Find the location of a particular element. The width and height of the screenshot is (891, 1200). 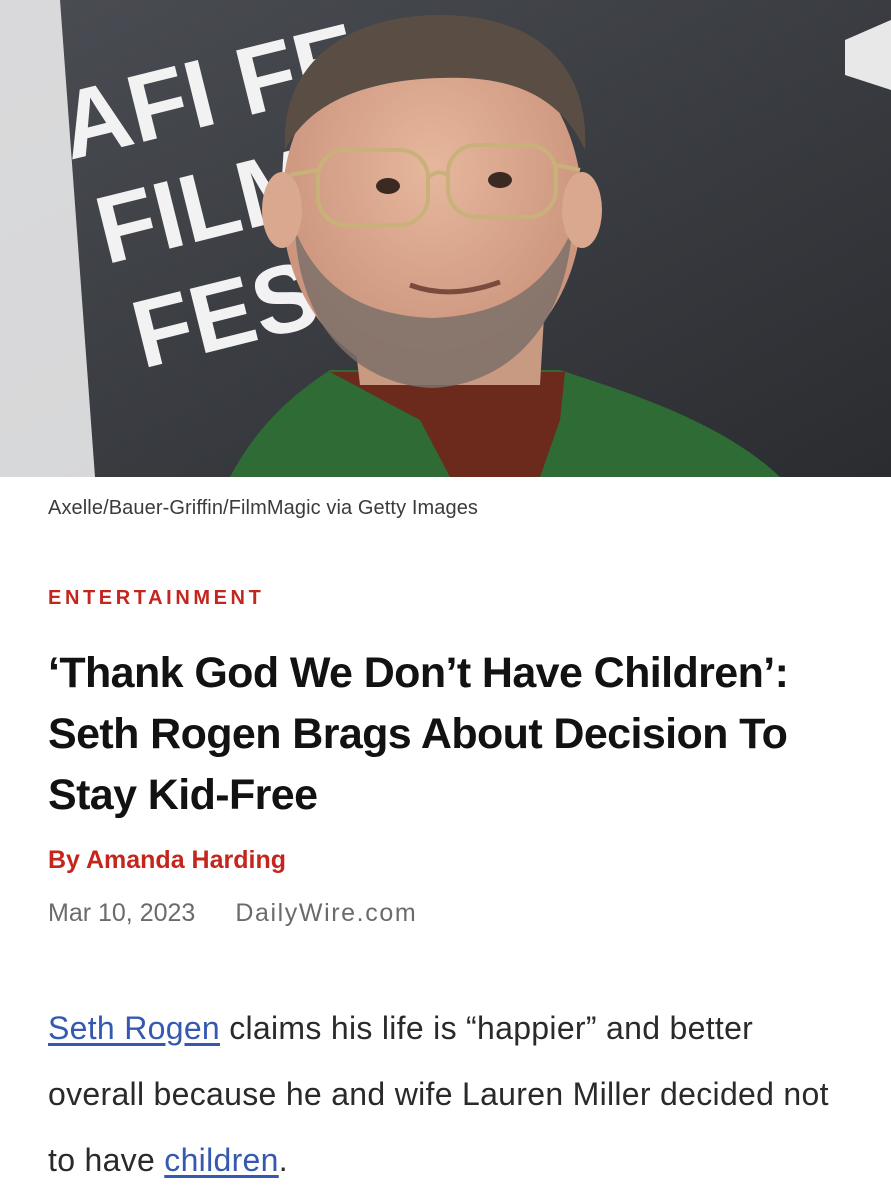

category-label: ENTERTAINMENT is located at coordinates (156, 598).